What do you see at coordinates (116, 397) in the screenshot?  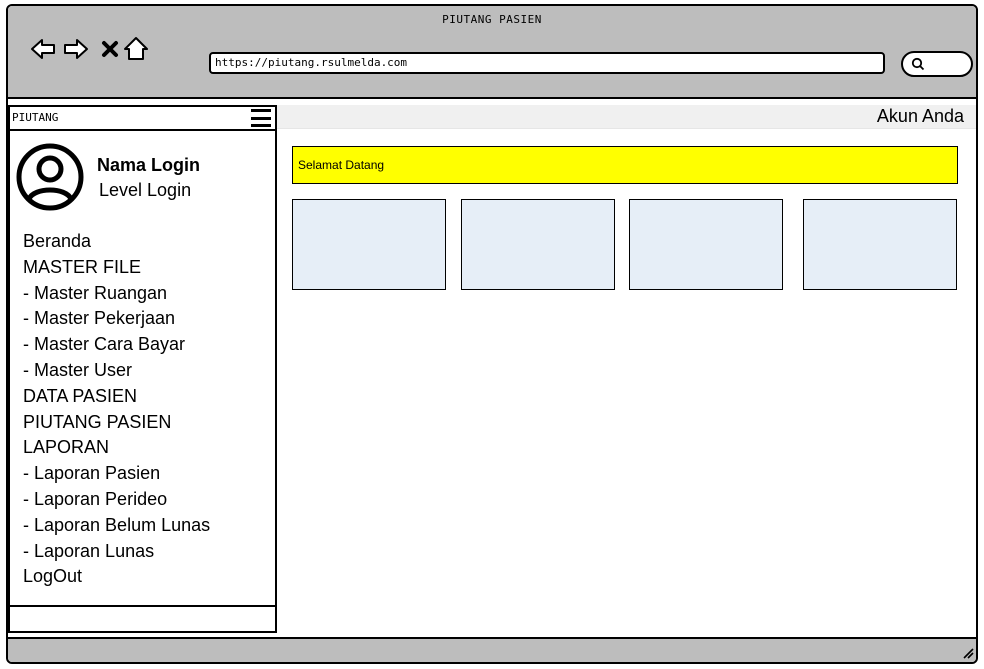 I see `menu-item-data-pasien: DATA PASIEN` at bounding box center [116, 397].